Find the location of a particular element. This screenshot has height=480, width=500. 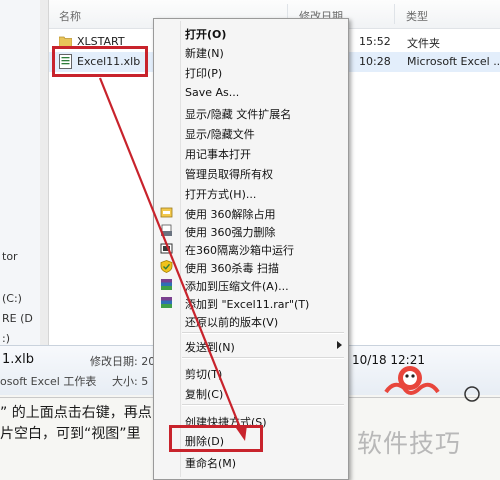

menu-item-360-force-delete: 使用 360强力删除 is located at coordinates (230, 232).